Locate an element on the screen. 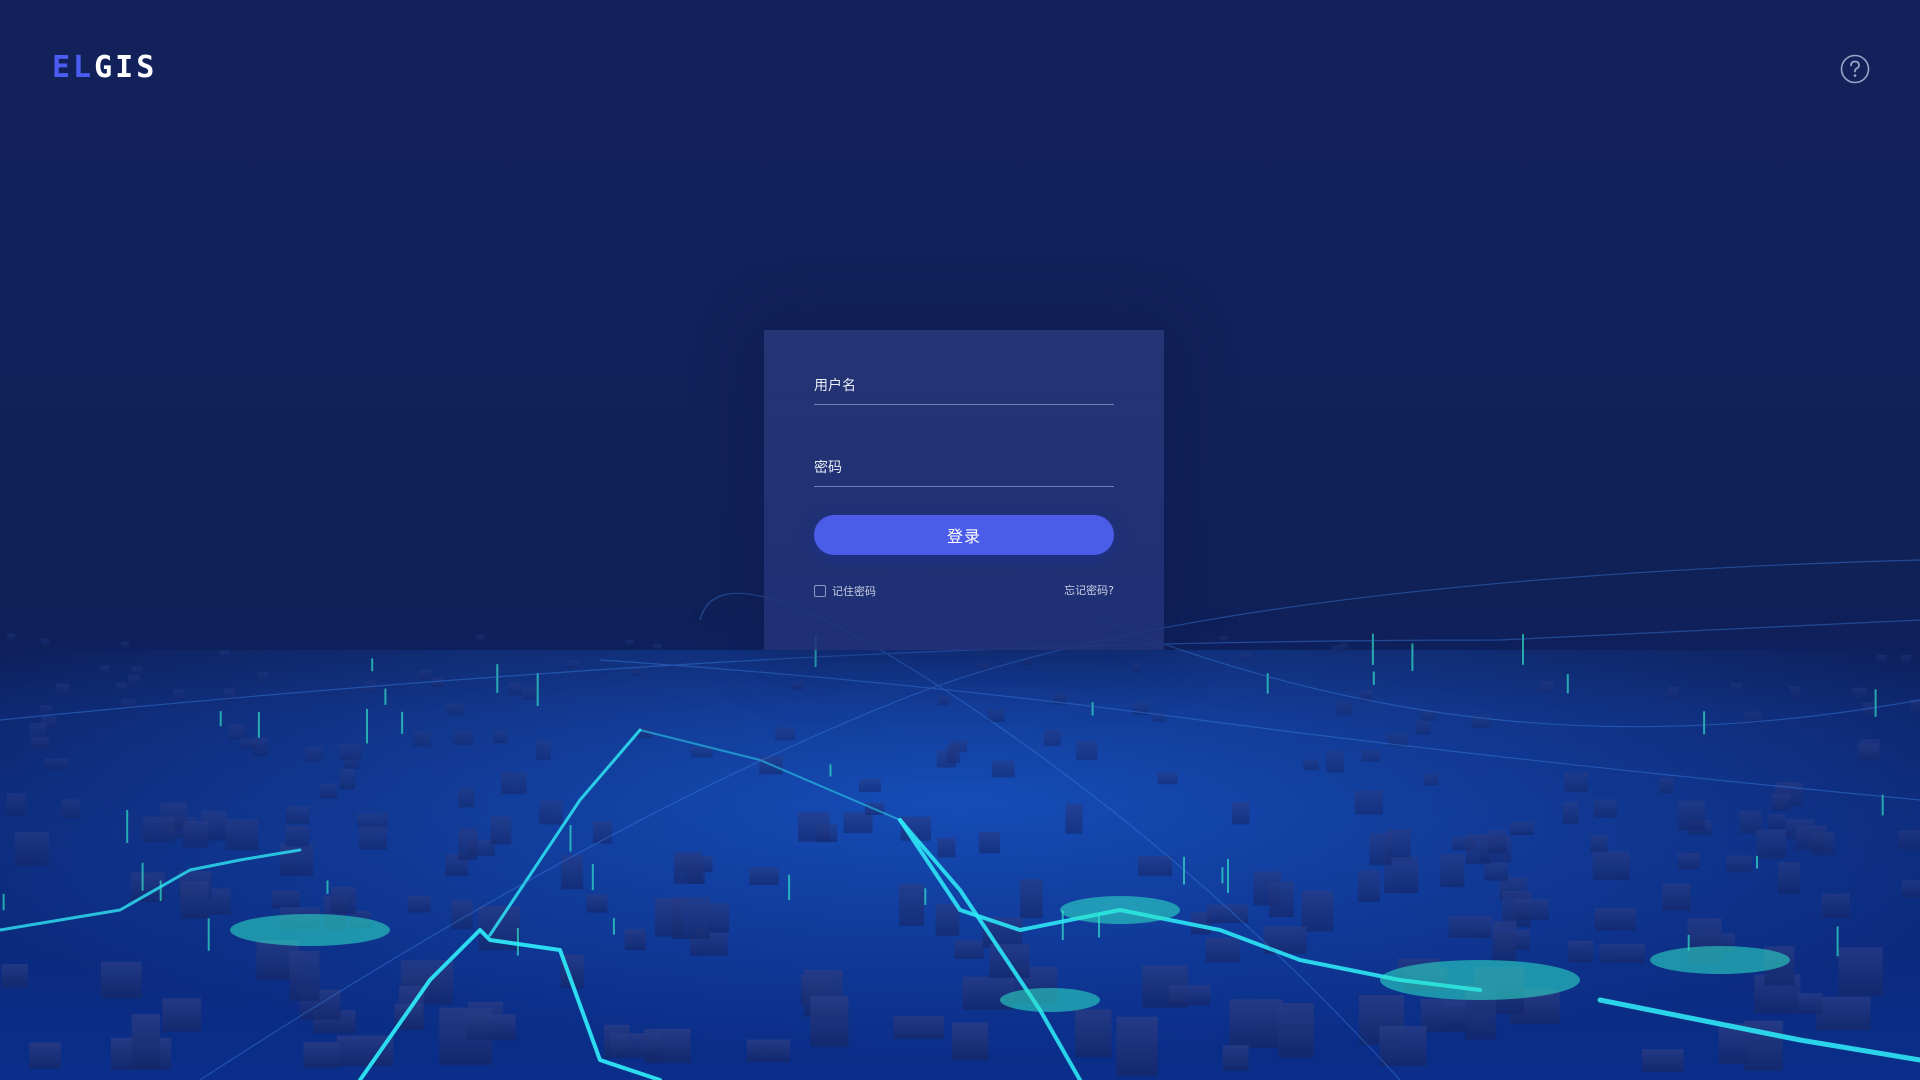 The height and width of the screenshot is (1080, 1920). remember-checkbox is located at coordinates (820, 591).